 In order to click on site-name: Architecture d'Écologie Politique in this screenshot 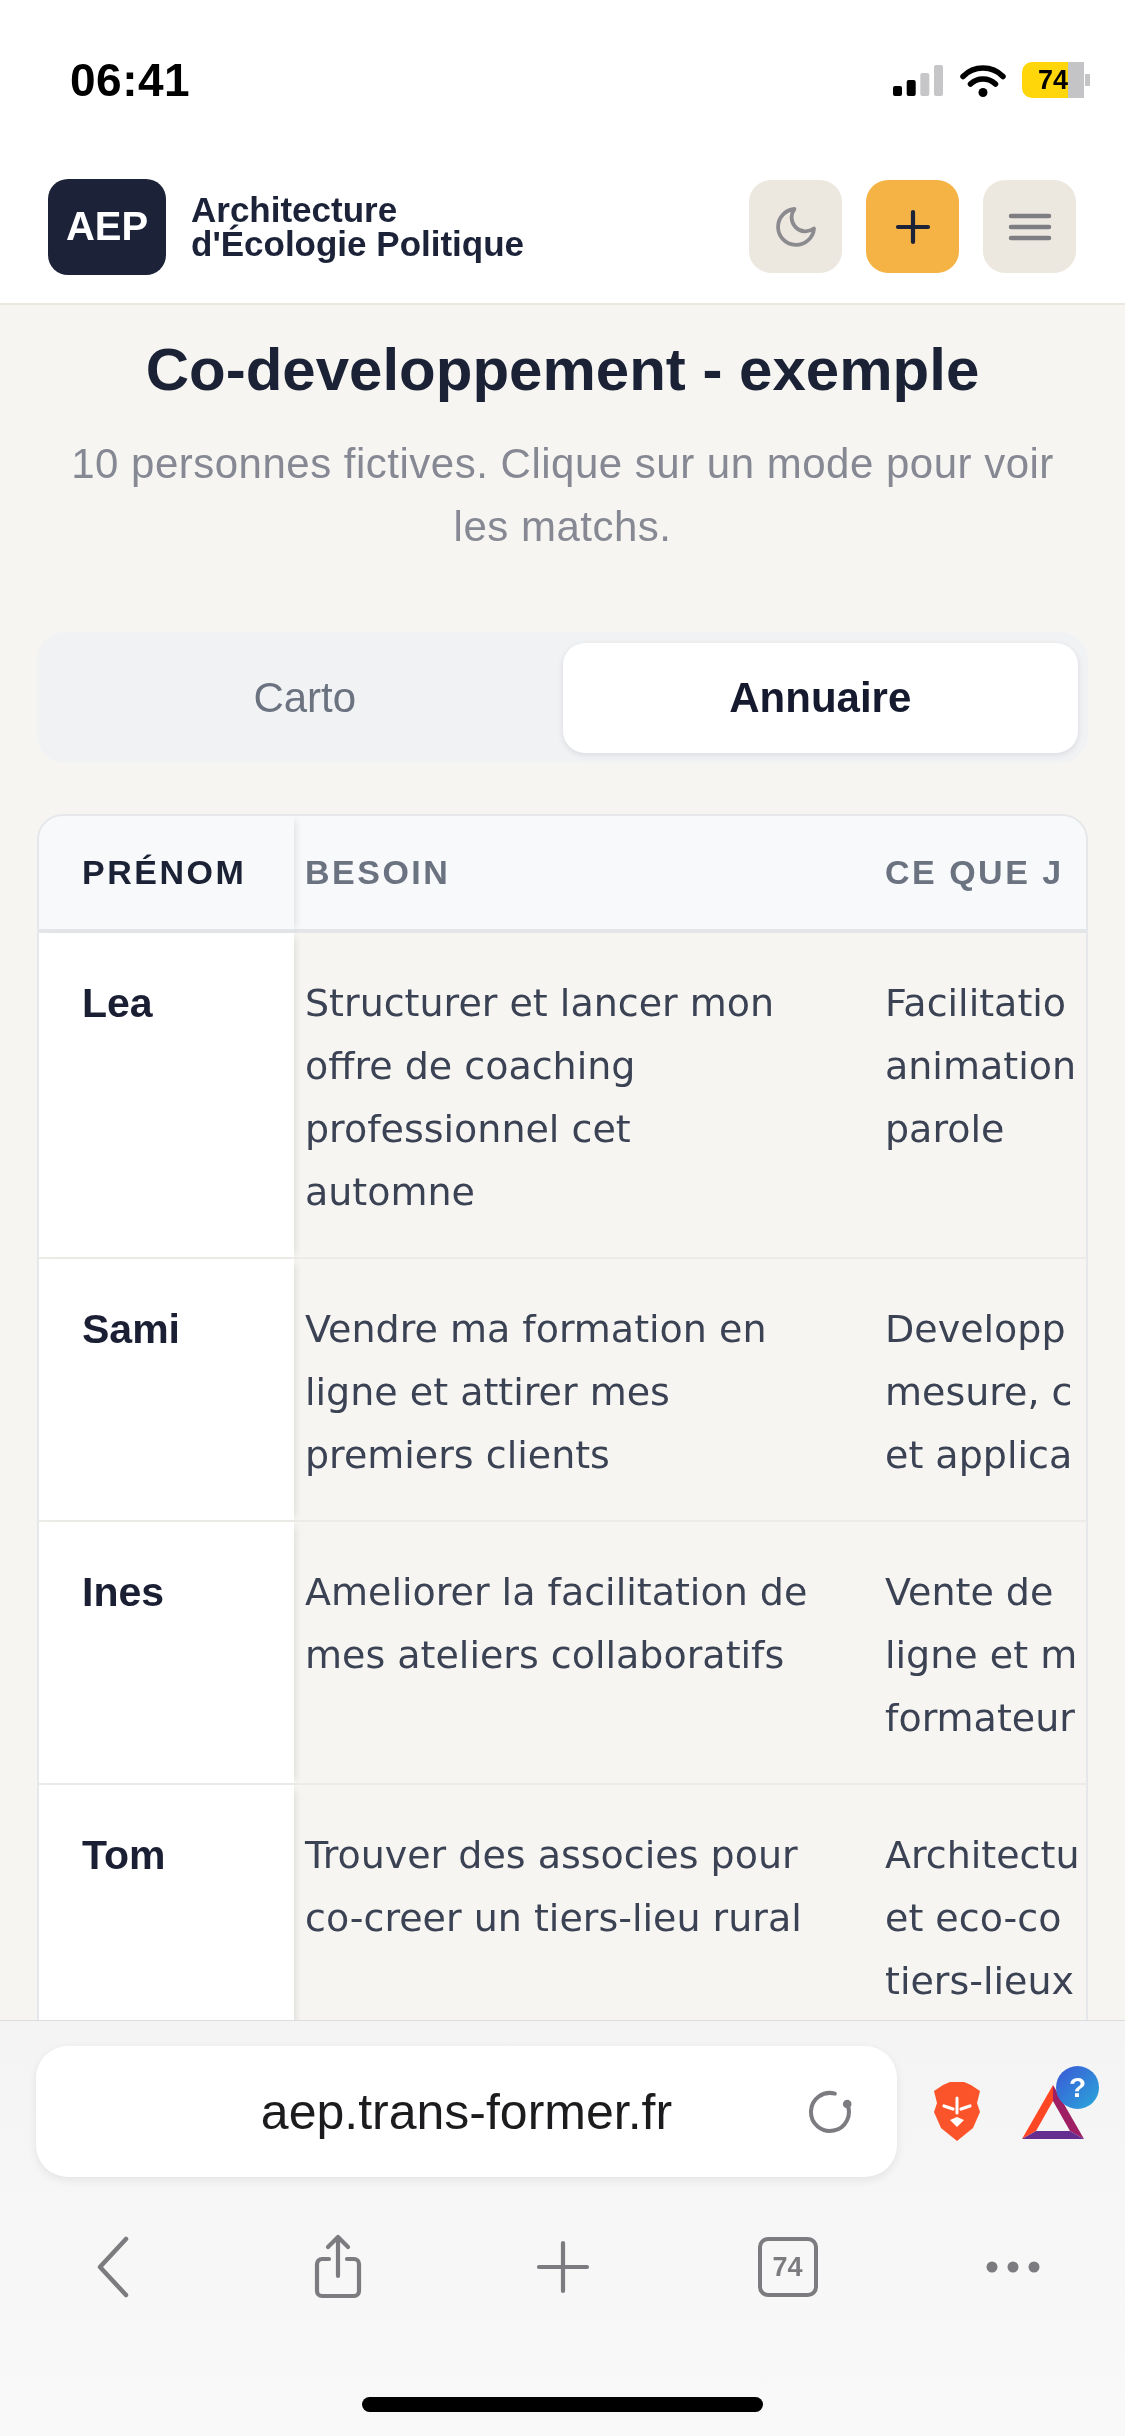, I will do `click(358, 226)`.